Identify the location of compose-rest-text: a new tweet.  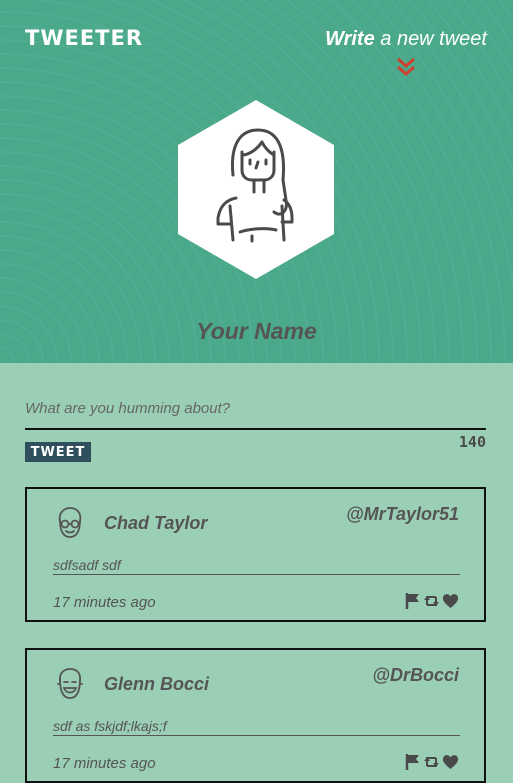
(430, 39).